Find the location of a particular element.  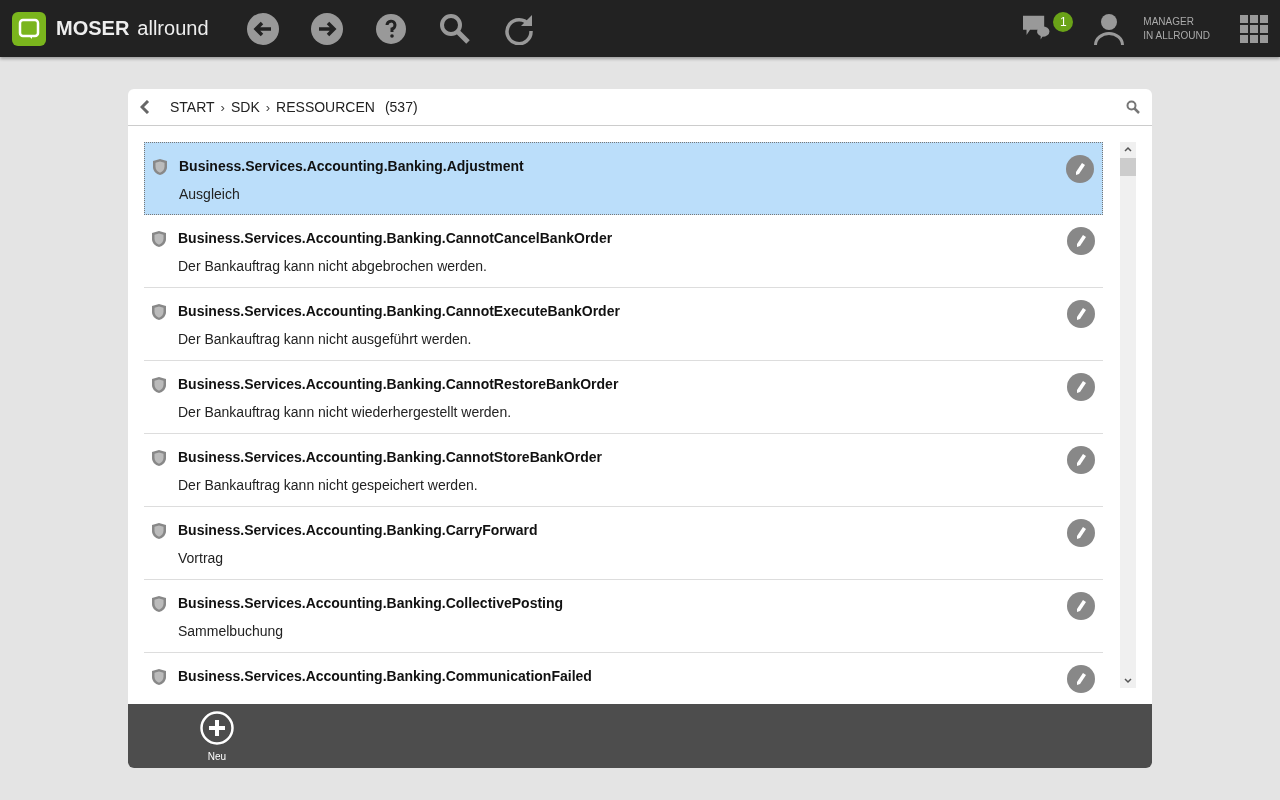

logo-icon is located at coordinates (29, 28).